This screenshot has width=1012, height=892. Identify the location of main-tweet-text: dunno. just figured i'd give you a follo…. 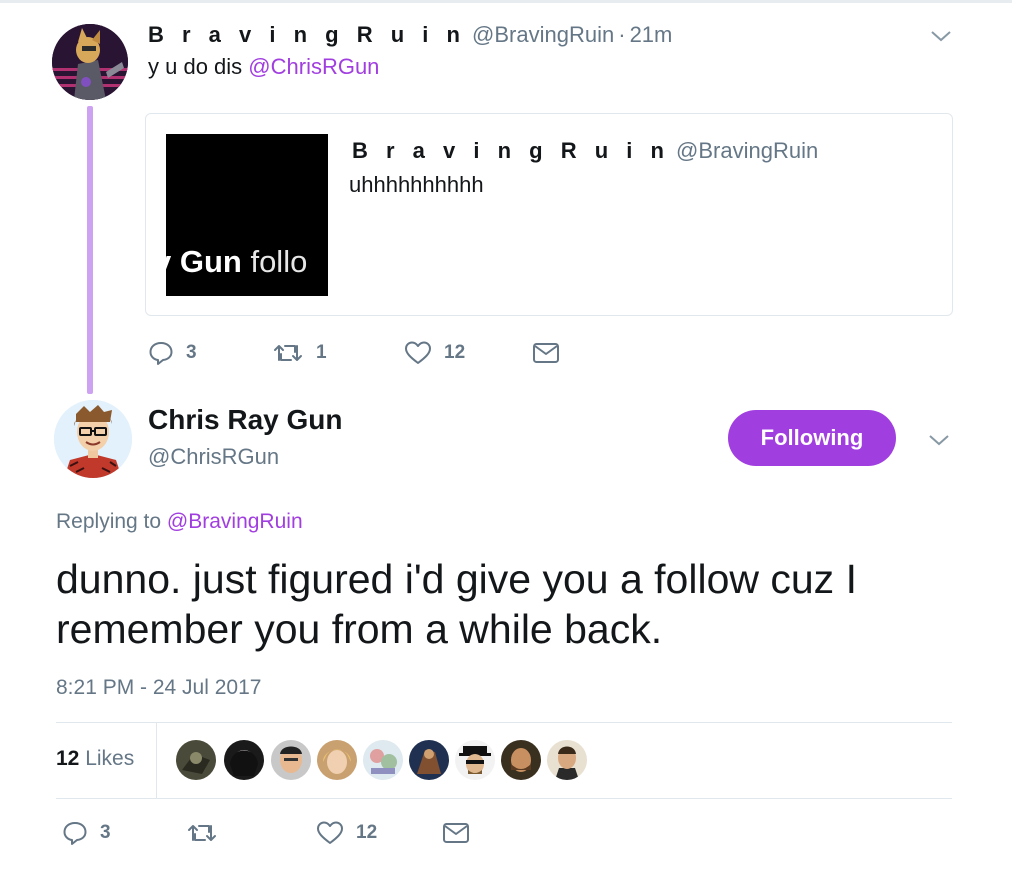
(456, 604).